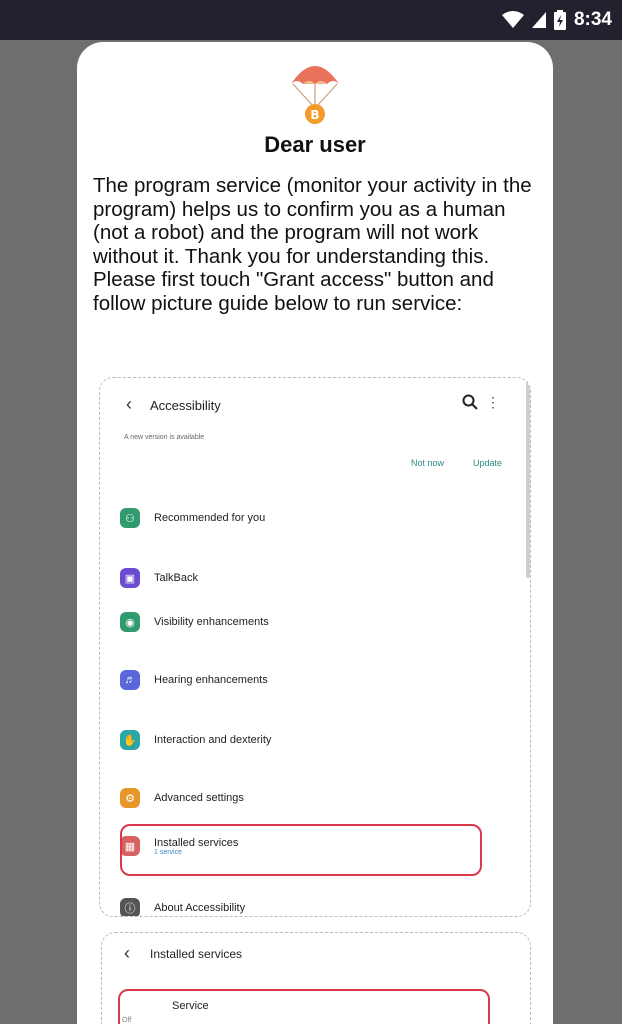 The height and width of the screenshot is (1024, 622). Describe the element at coordinates (512, 19) in the screenshot. I see `wifi-icon` at that location.